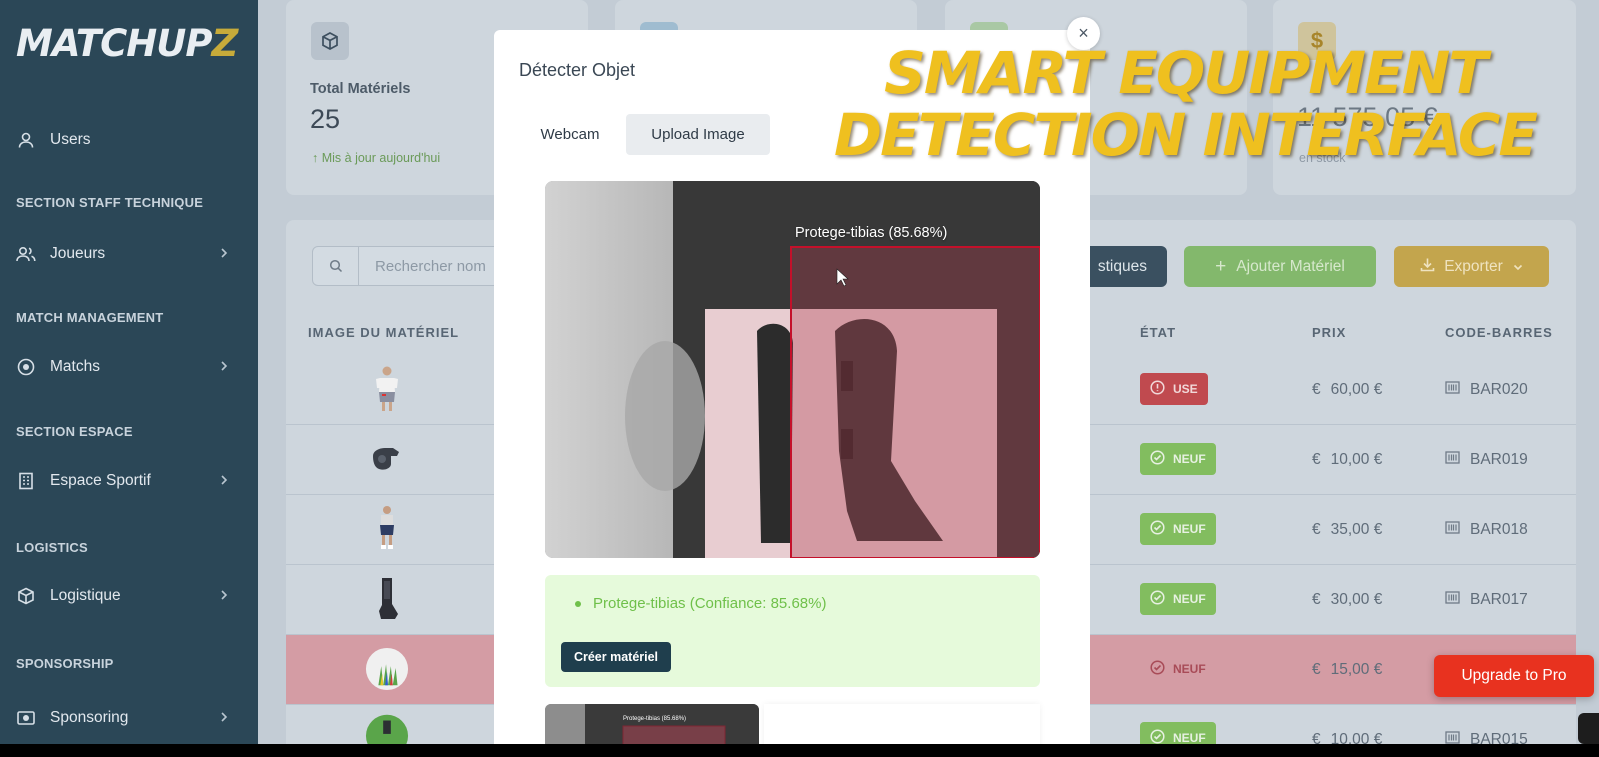 The height and width of the screenshot is (757, 1599). Describe the element at coordinates (89, 717) in the screenshot. I see `sidebar-item-label: Sponsoring` at that location.